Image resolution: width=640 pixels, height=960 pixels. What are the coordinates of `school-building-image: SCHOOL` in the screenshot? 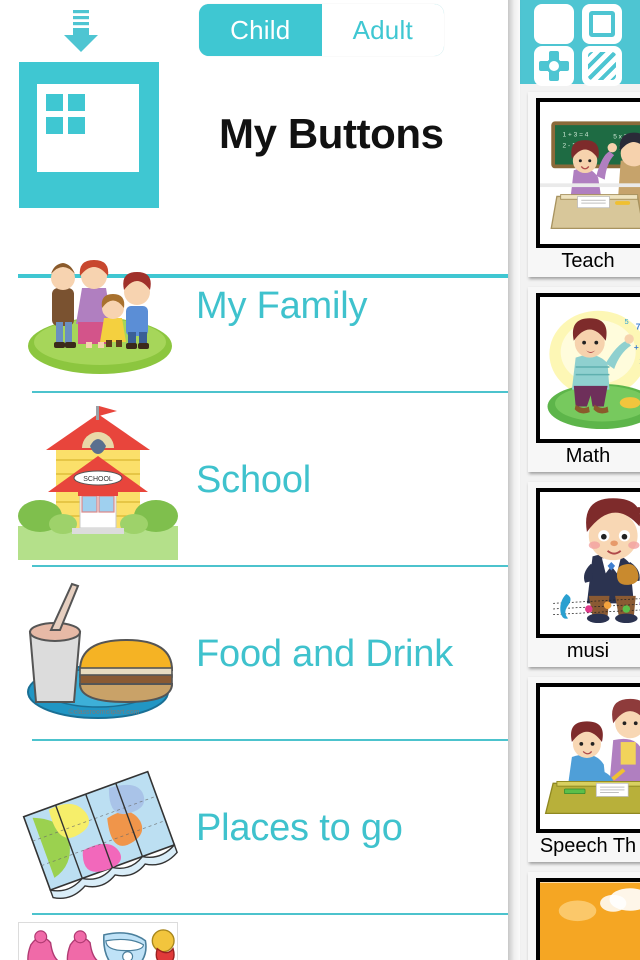 It's located at (98, 480).